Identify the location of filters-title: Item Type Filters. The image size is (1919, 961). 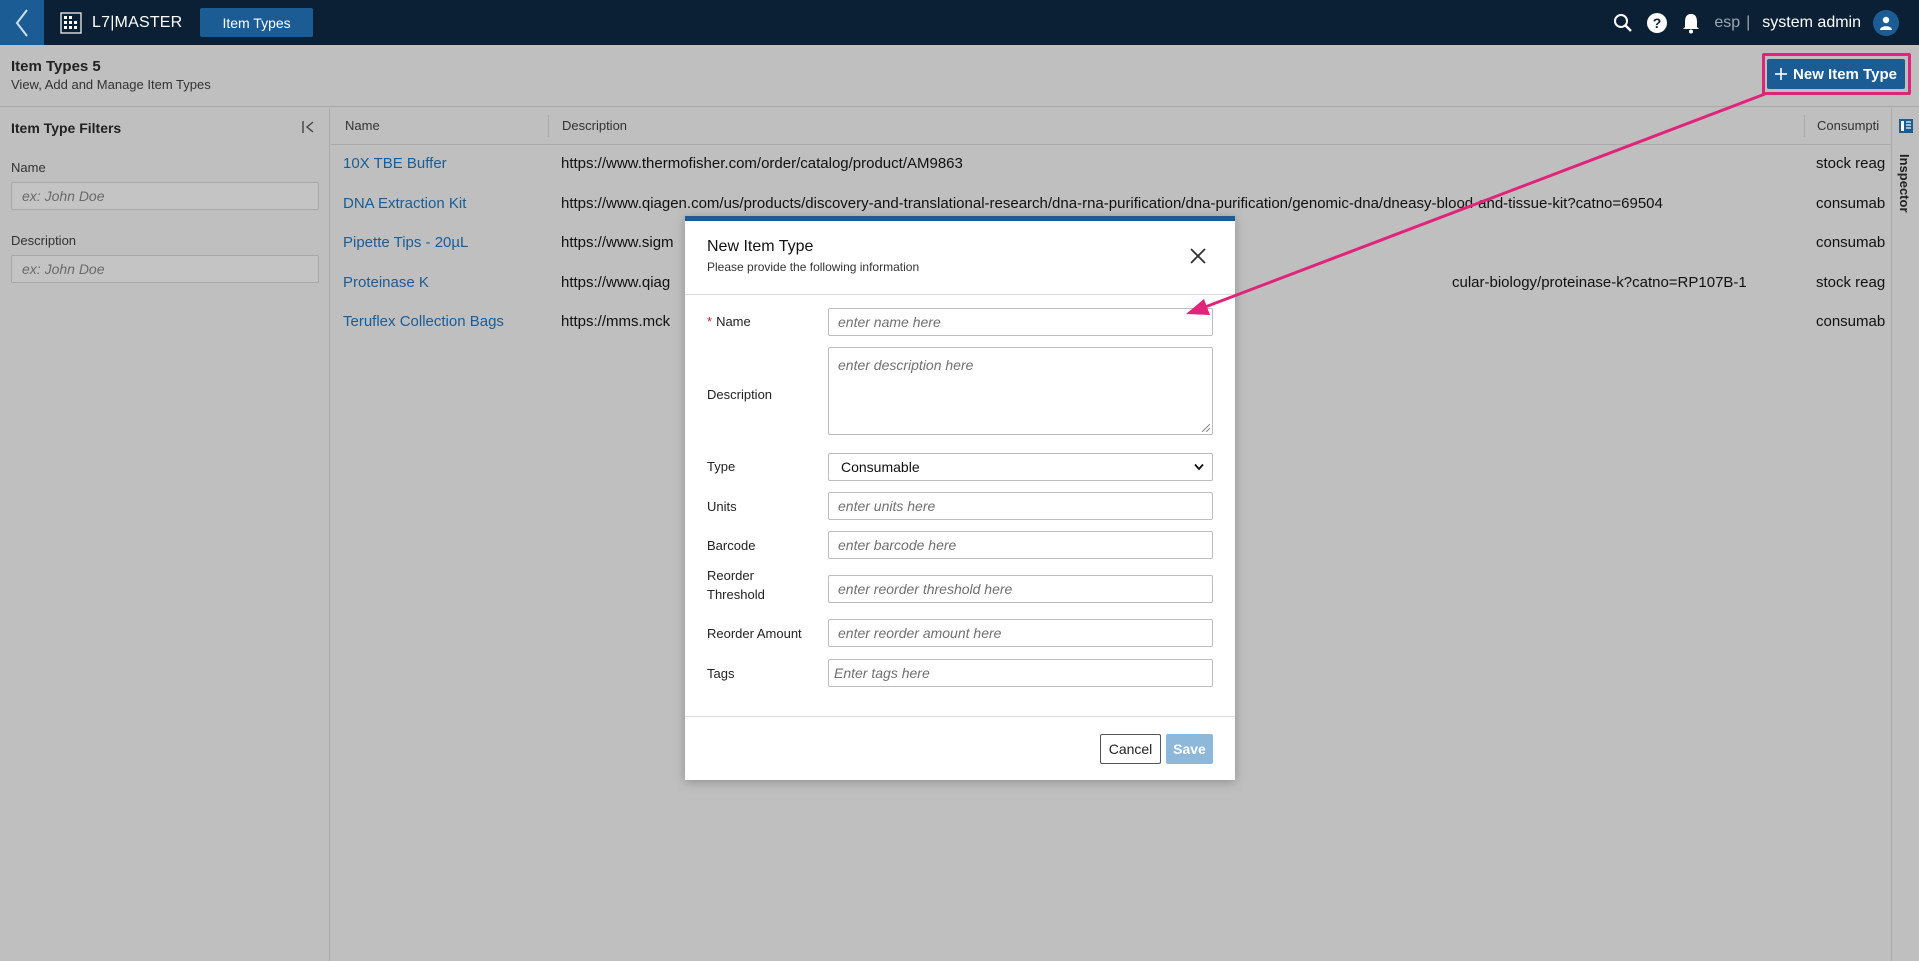
(66, 128).